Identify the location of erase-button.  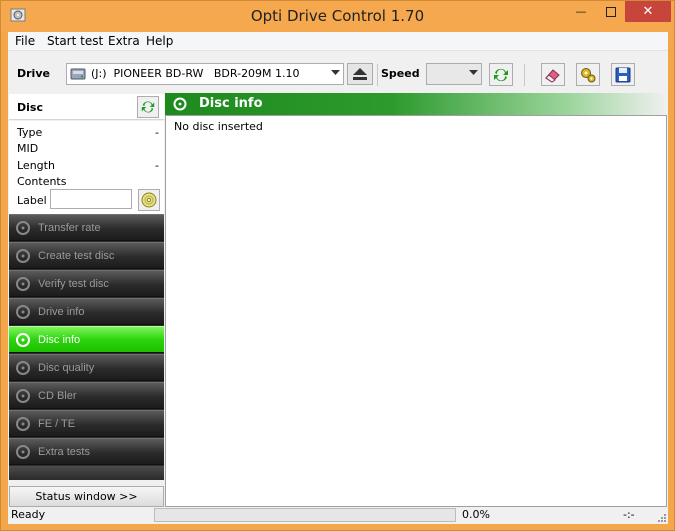
(553, 74).